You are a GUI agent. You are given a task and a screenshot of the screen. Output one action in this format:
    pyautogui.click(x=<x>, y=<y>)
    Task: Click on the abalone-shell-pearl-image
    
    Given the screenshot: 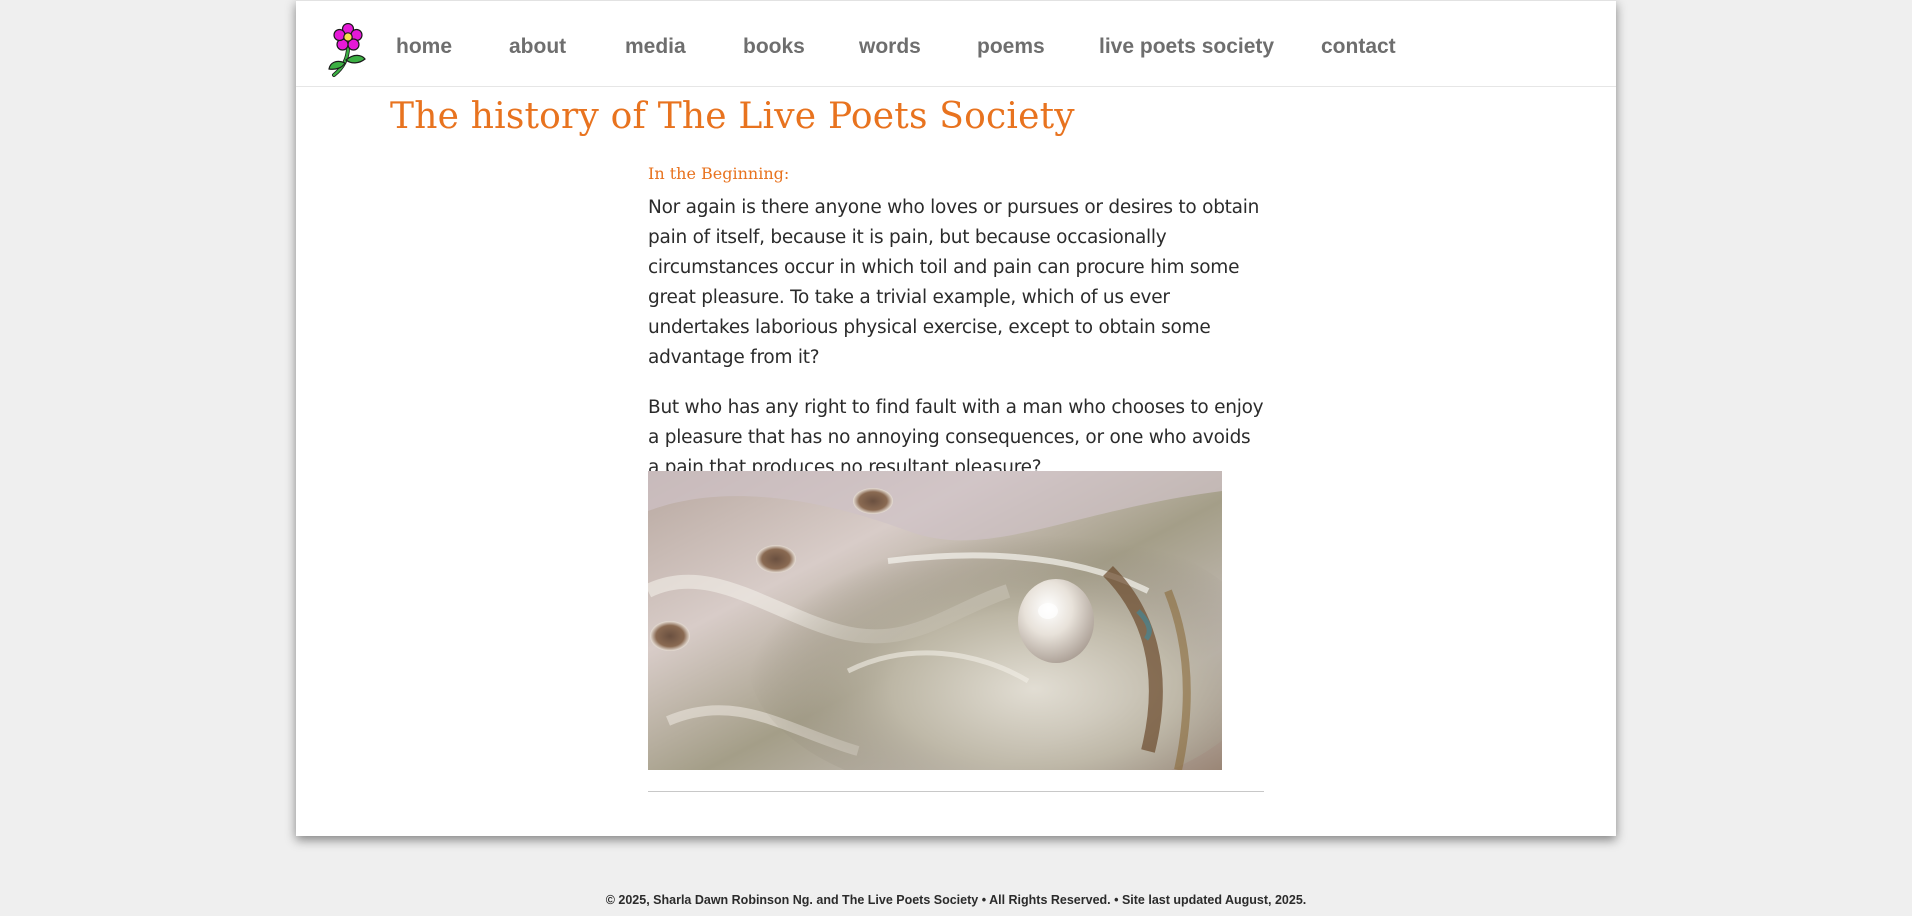 What is the action you would take?
    pyautogui.click(x=935, y=620)
    